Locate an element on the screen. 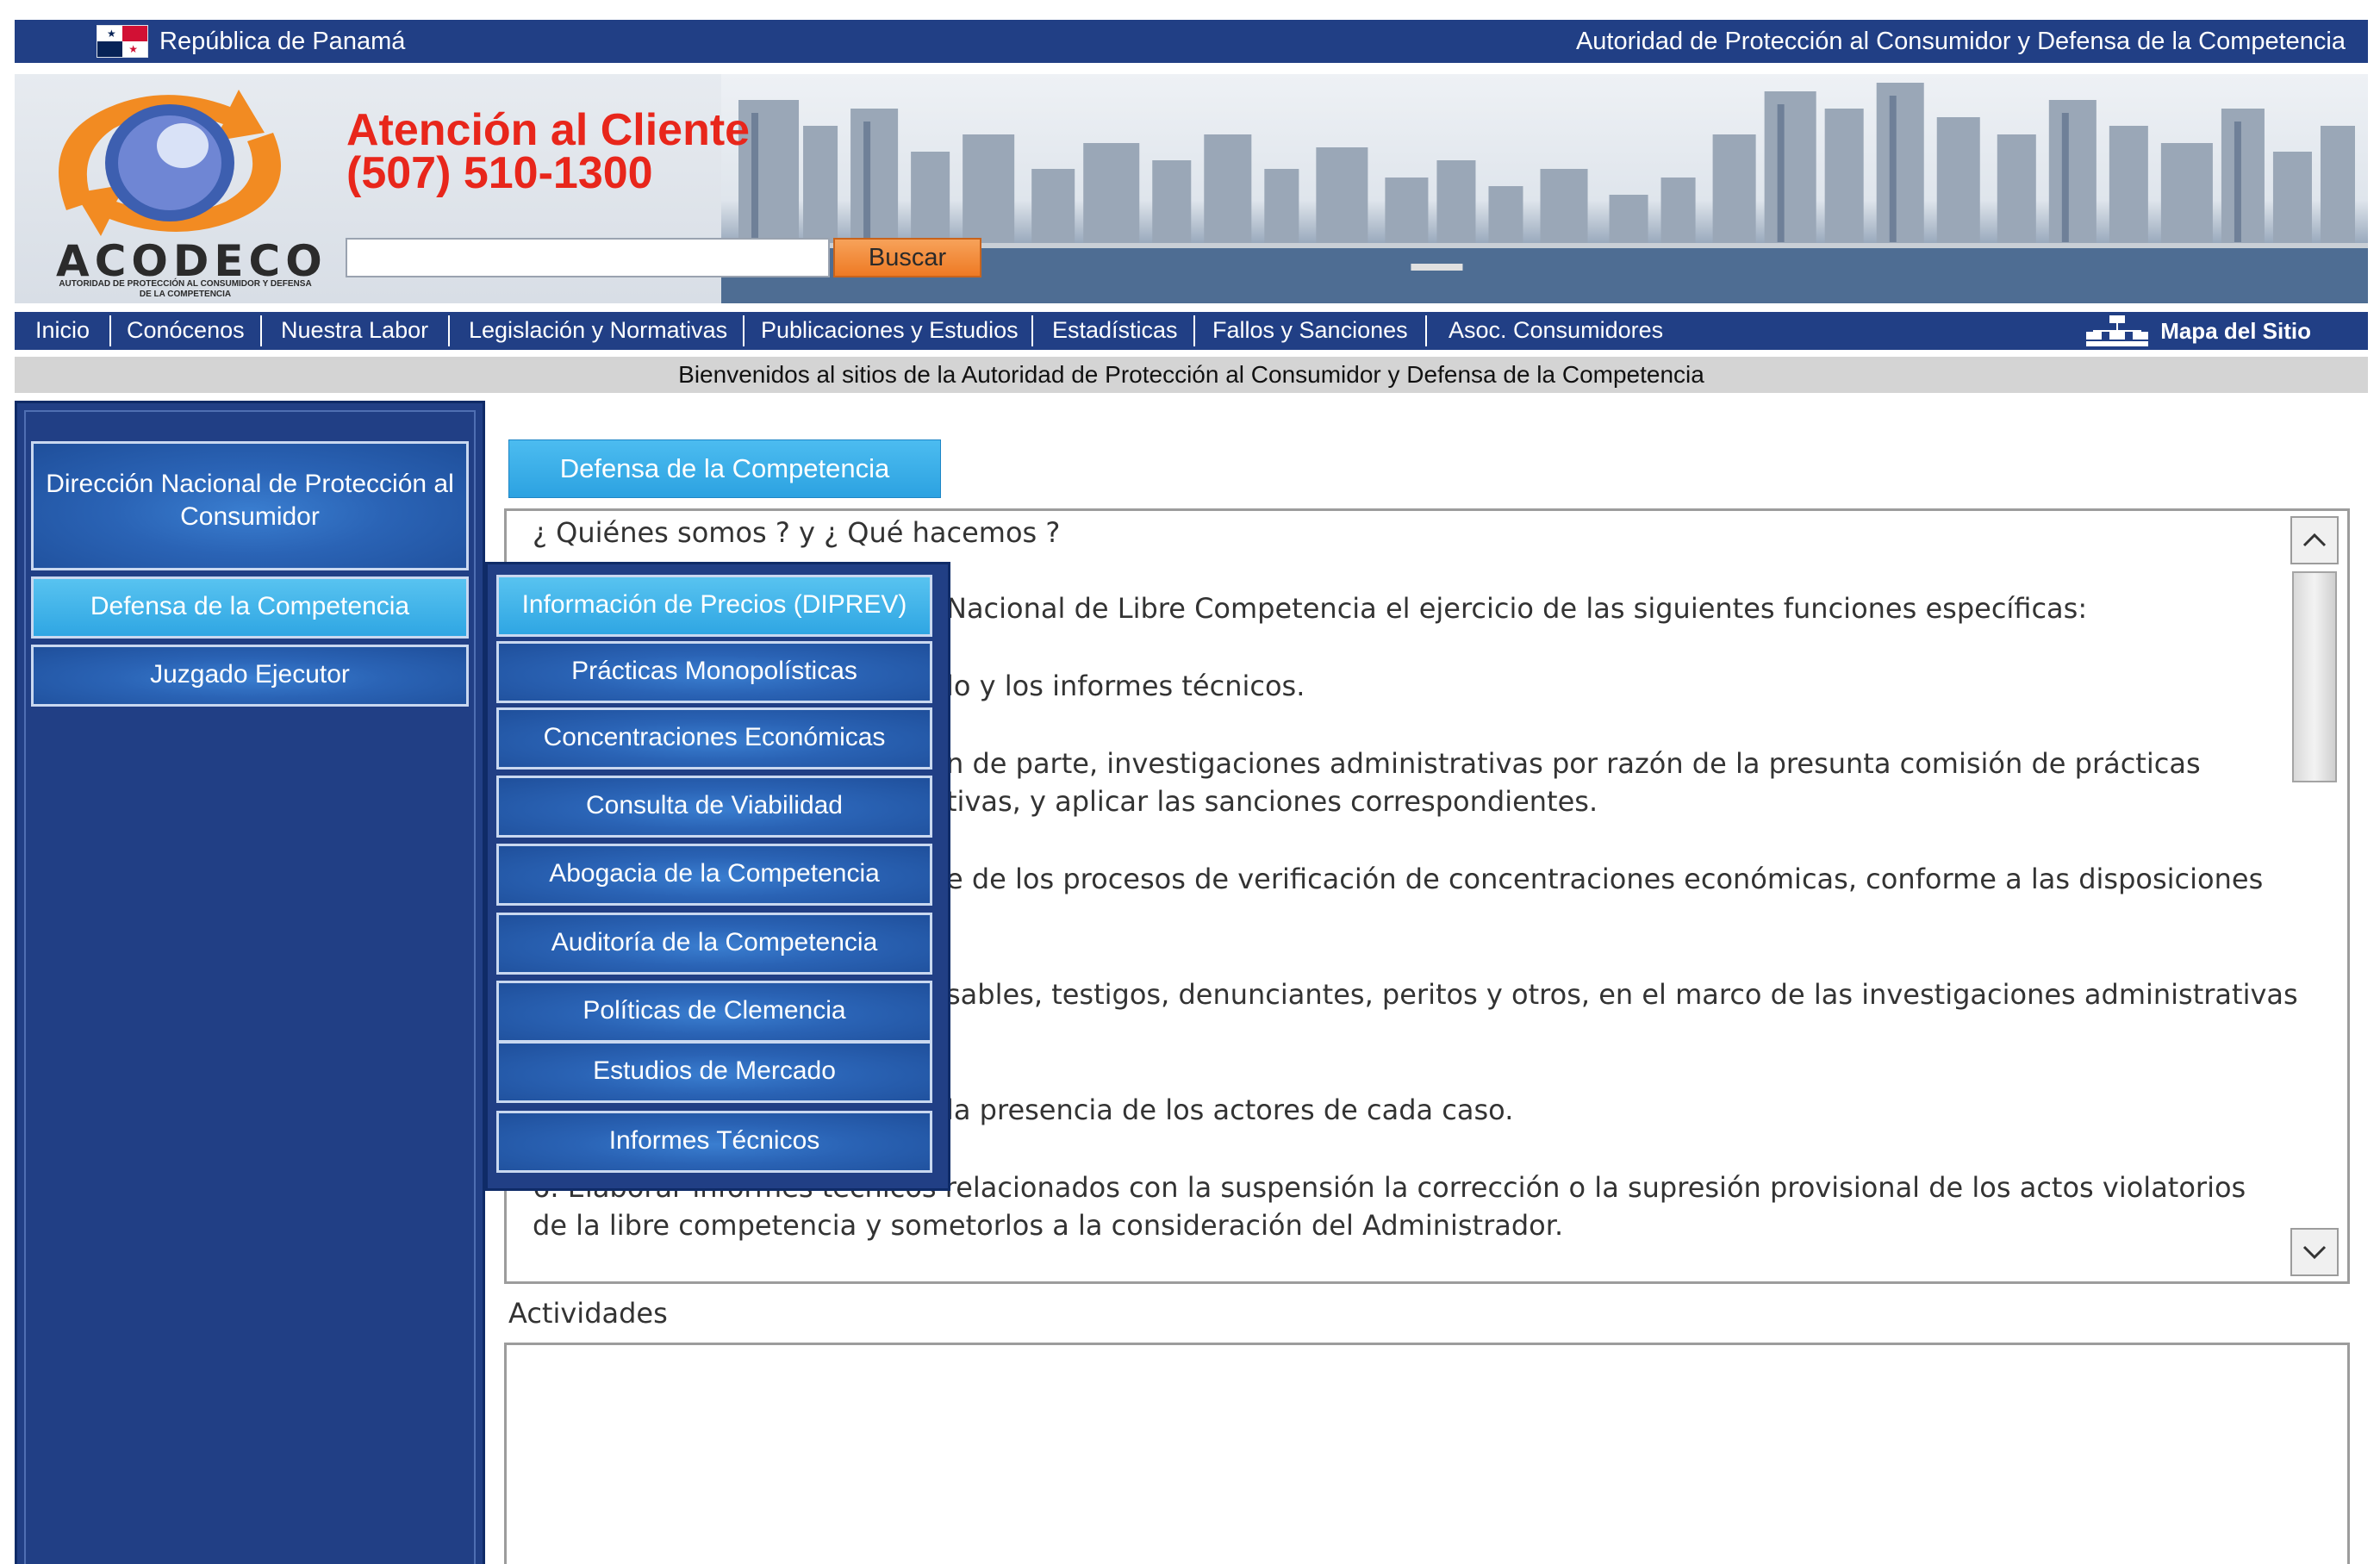  tab-defensa-competencia: Defensa de la Competencia is located at coordinates (725, 468).